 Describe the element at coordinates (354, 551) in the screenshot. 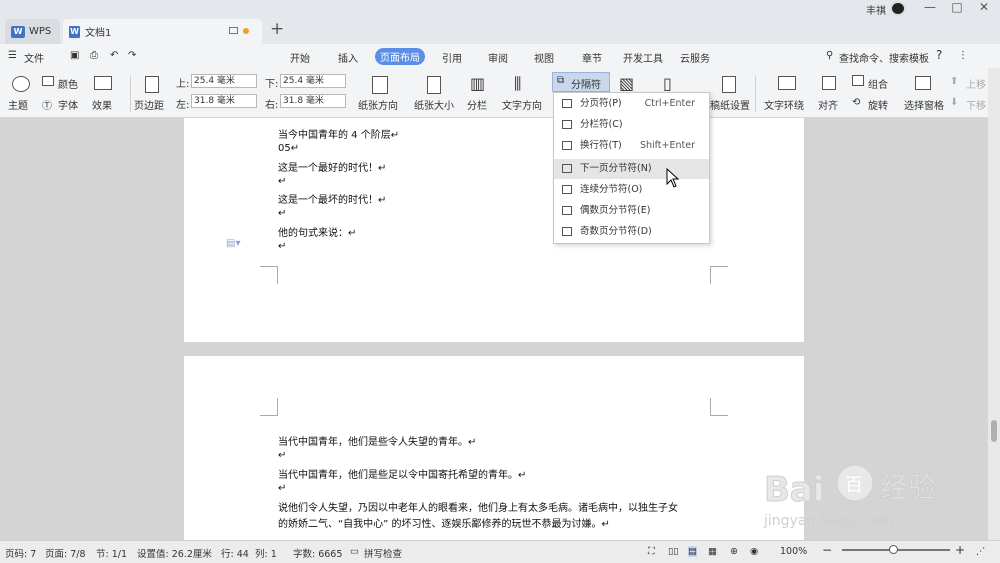

I see `spell-check-icon: ▭` at that location.